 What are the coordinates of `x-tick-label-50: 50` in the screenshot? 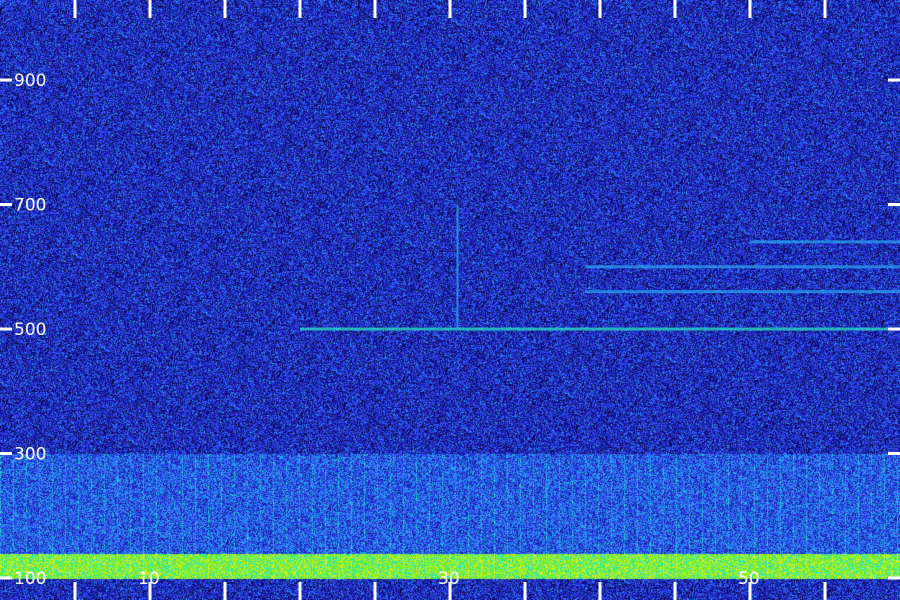 It's located at (749, 579).